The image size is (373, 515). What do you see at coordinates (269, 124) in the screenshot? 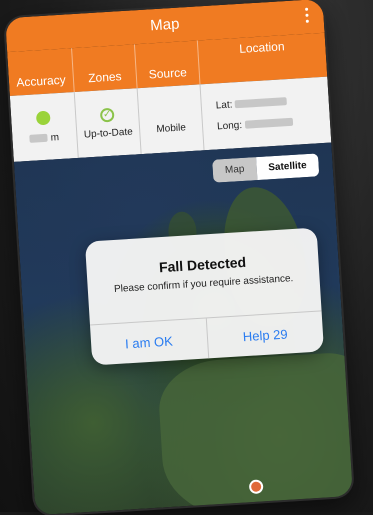
I see `redacted-long` at bounding box center [269, 124].